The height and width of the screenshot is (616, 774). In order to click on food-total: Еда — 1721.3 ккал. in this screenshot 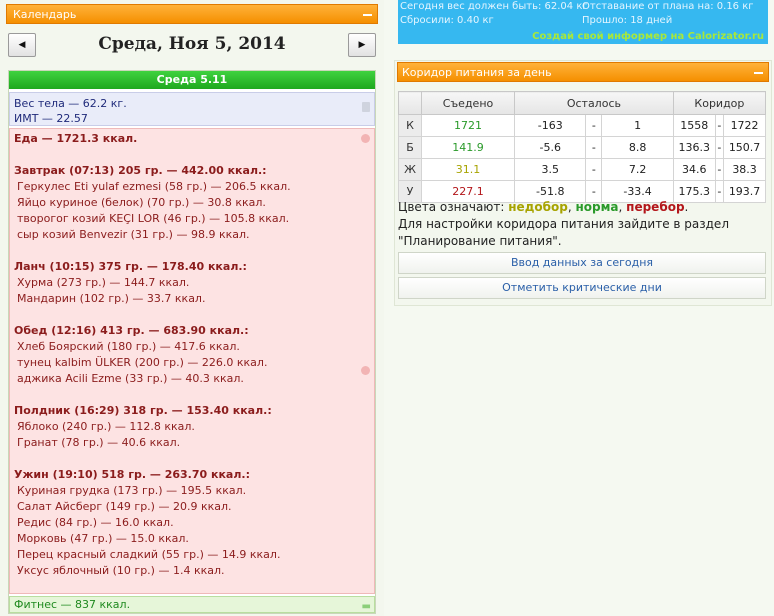, I will do `click(76, 138)`.